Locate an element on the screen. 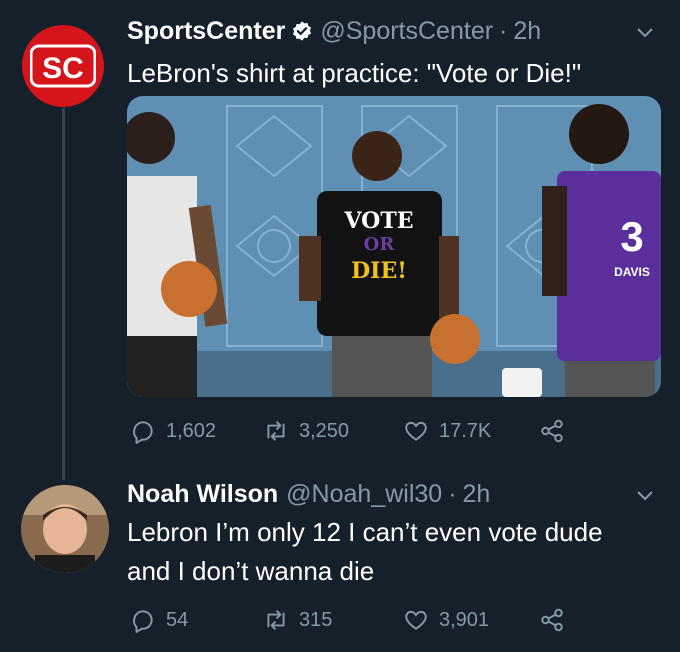 Image resolution: width=680 pixels, height=652 pixels. tweet-header: SportsCenter @SportsCenter · 2h is located at coordinates (334, 31).